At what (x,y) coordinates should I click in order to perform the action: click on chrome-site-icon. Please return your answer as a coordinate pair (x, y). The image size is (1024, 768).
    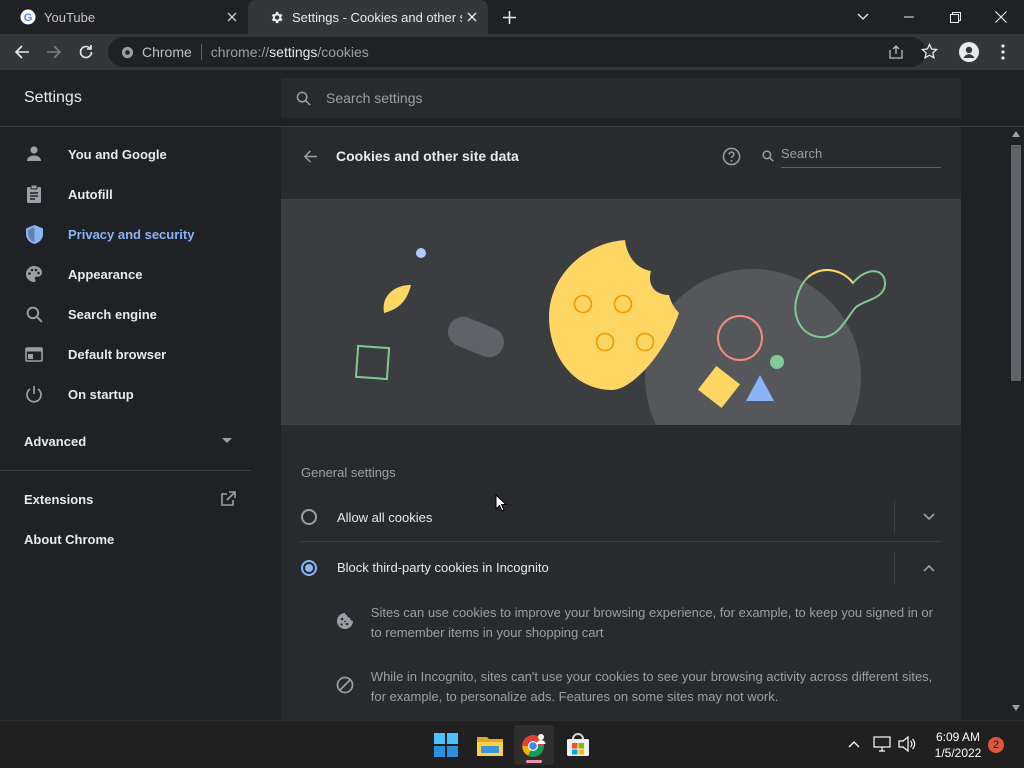
    Looking at the image, I should click on (127, 52).